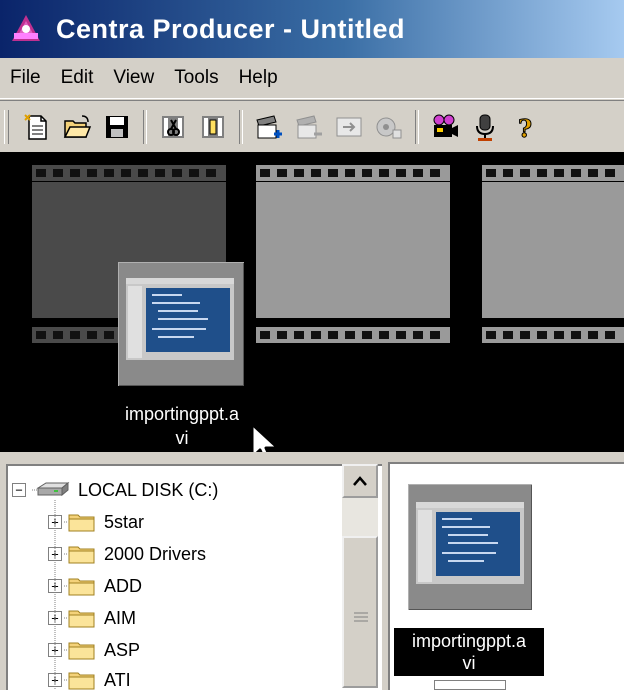 This screenshot has height=690, width=624. I want to click on dragged-clip-thumbnail, so click(181, 324).